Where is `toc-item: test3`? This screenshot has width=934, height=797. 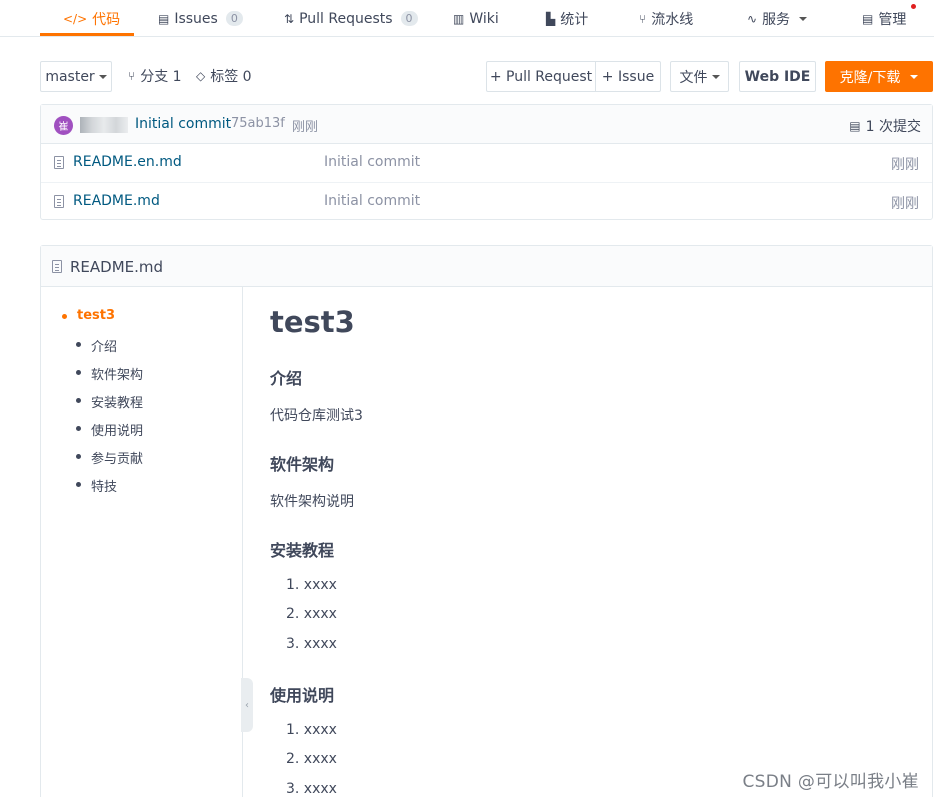
toc-item: test3 is located at coordinates (88, 315).